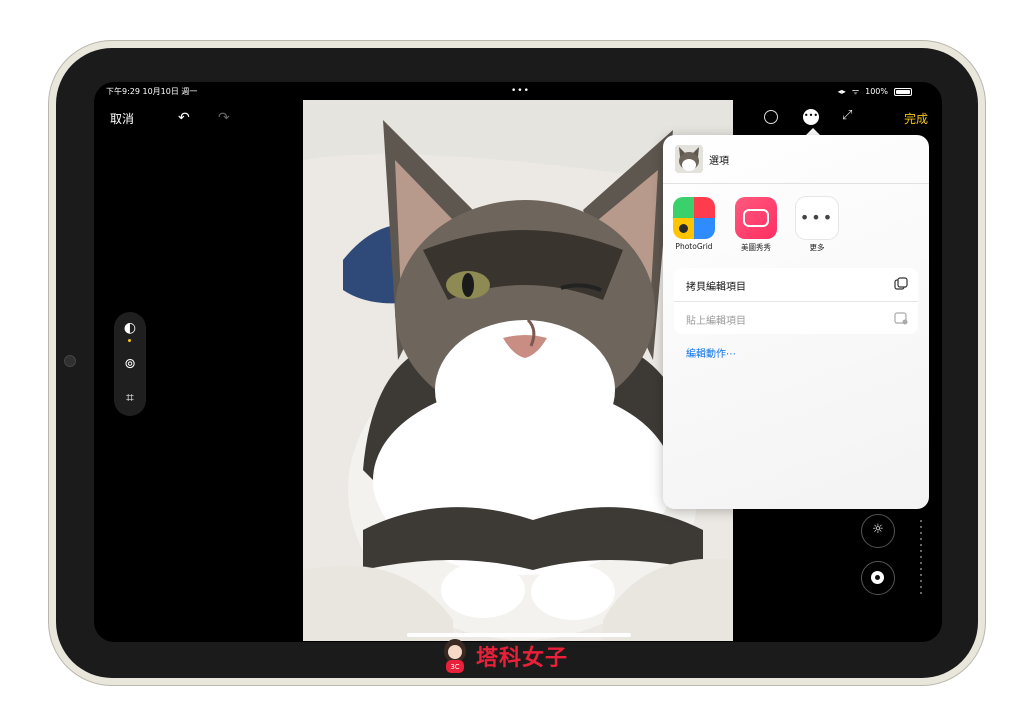 This screenshot has height=716, width=1024. What do you see at coordinates (122, 118) in the screenshot?
I see `cancel-button: 取消` at bounding box center [122, 118].